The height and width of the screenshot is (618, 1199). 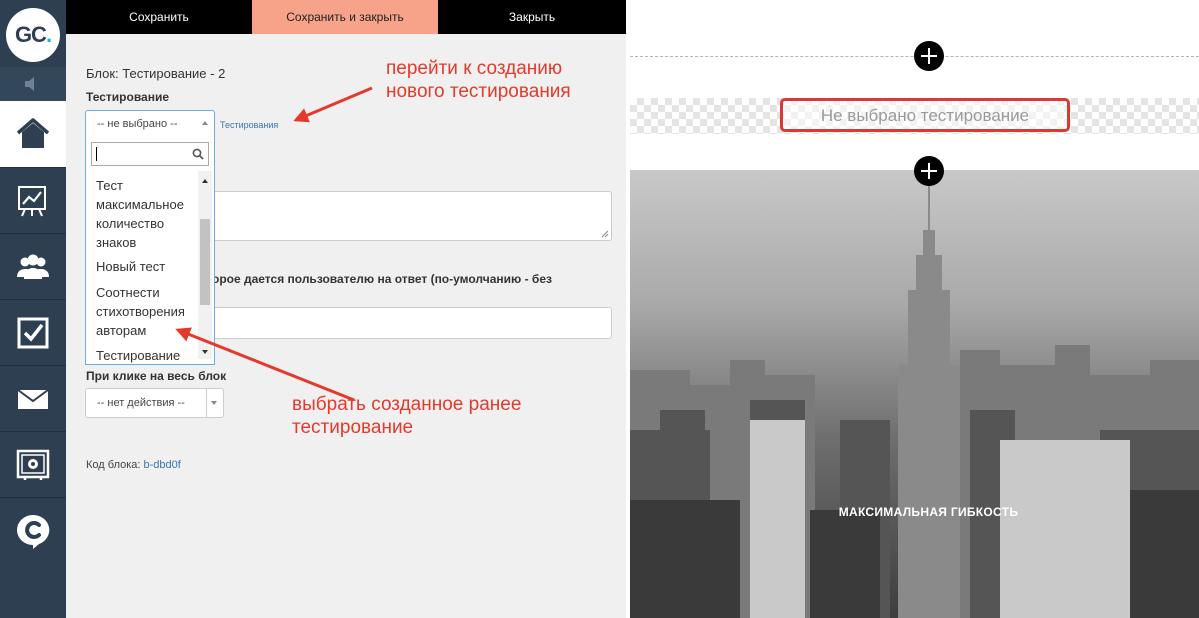 What do you see at coordinates (205, 181) in the screenshot?
I see `scroll-up-icon` at bounding box center [205, 181].